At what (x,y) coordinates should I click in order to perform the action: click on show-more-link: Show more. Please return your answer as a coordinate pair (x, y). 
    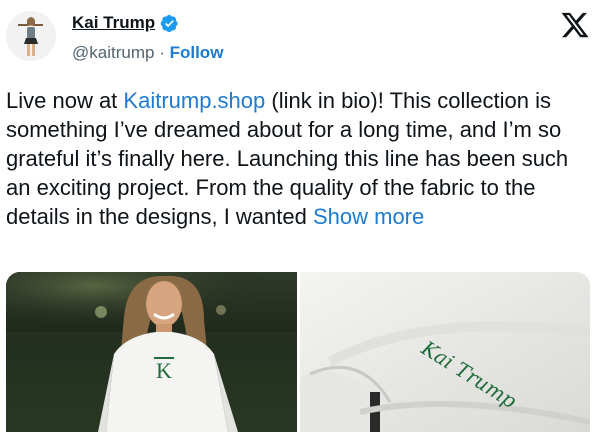
    Looking at the image, I should click on (368, 216).